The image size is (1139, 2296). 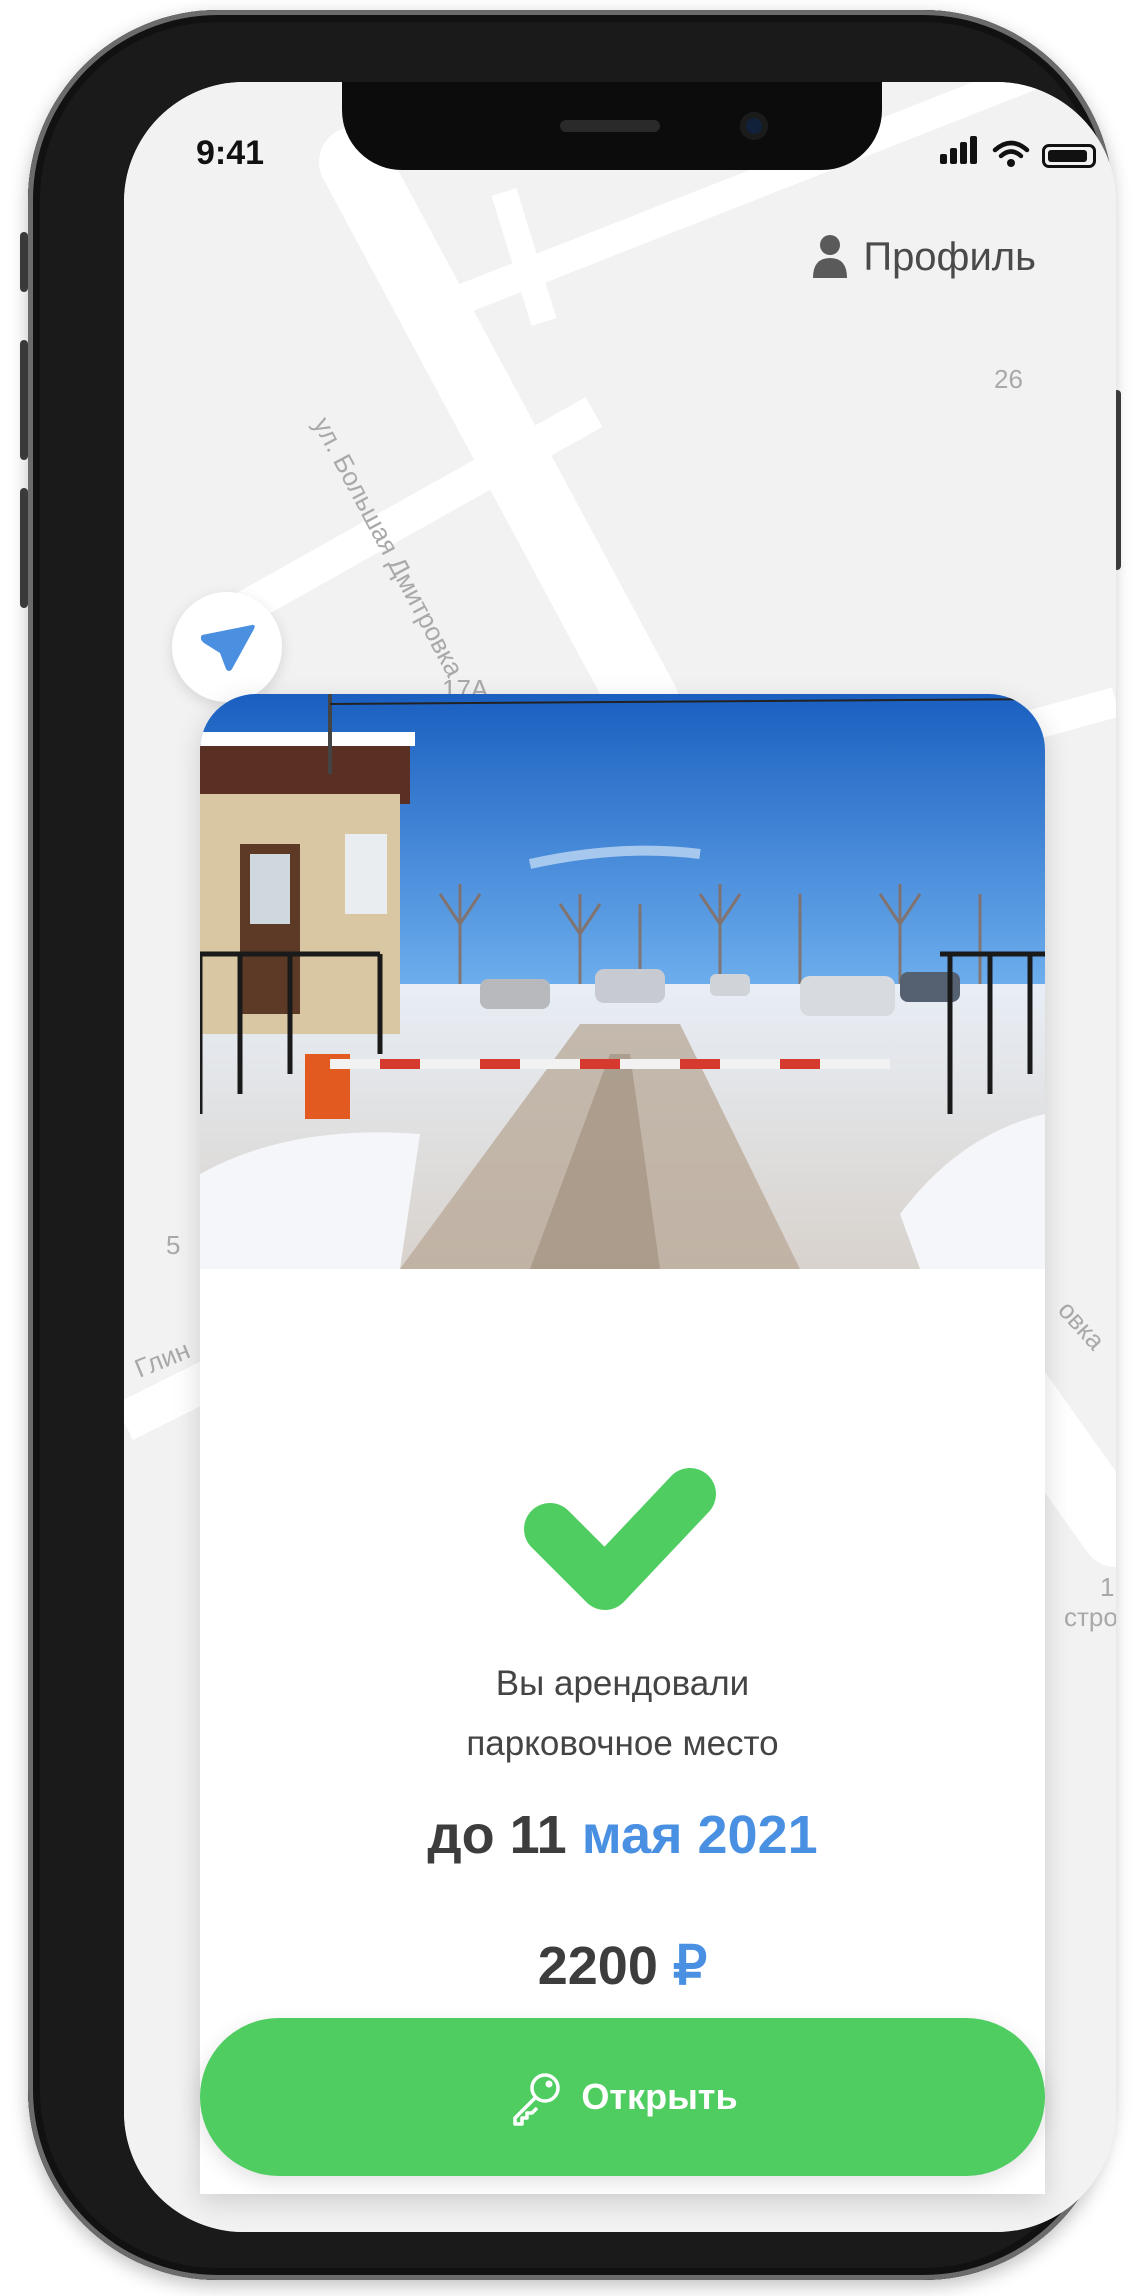 I want to click on rent-message-line2: парковочное место, so click(x=622, y=1743).